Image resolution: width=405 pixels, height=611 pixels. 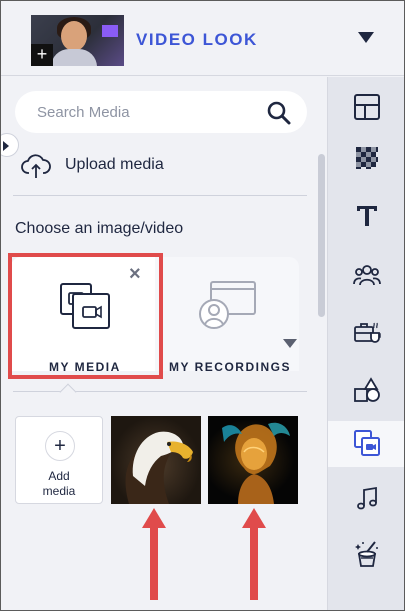 I want to click on search-box, so click(x=161, y=112).